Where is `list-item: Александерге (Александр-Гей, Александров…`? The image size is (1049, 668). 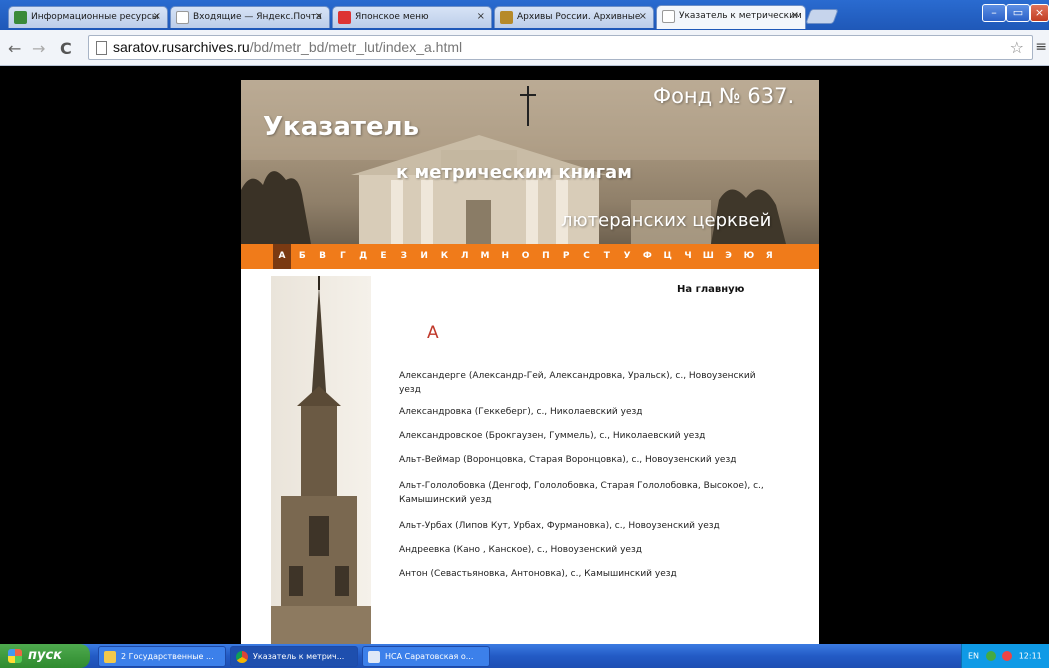 list-item: Александерге (Александр-Гей, Александров… is located at coordinates (589, 383).